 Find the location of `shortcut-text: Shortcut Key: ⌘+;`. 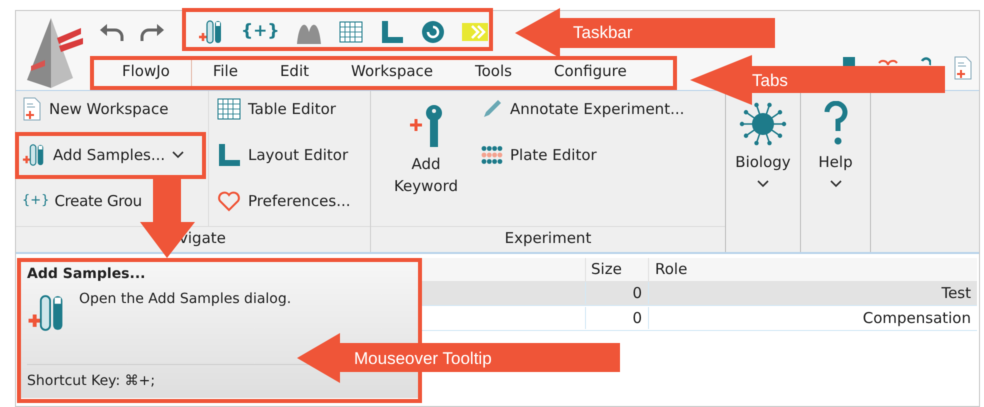

shortcut-text: Shortcut Key: ⌘+; is located at coordinates (91, 381).